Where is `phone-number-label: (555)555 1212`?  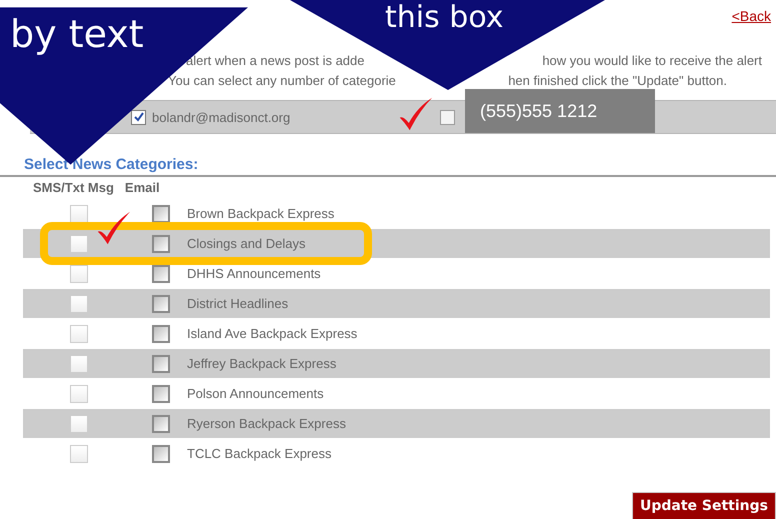 phone-number-label: (555)555 1212 is located at coordinates (560, 111).